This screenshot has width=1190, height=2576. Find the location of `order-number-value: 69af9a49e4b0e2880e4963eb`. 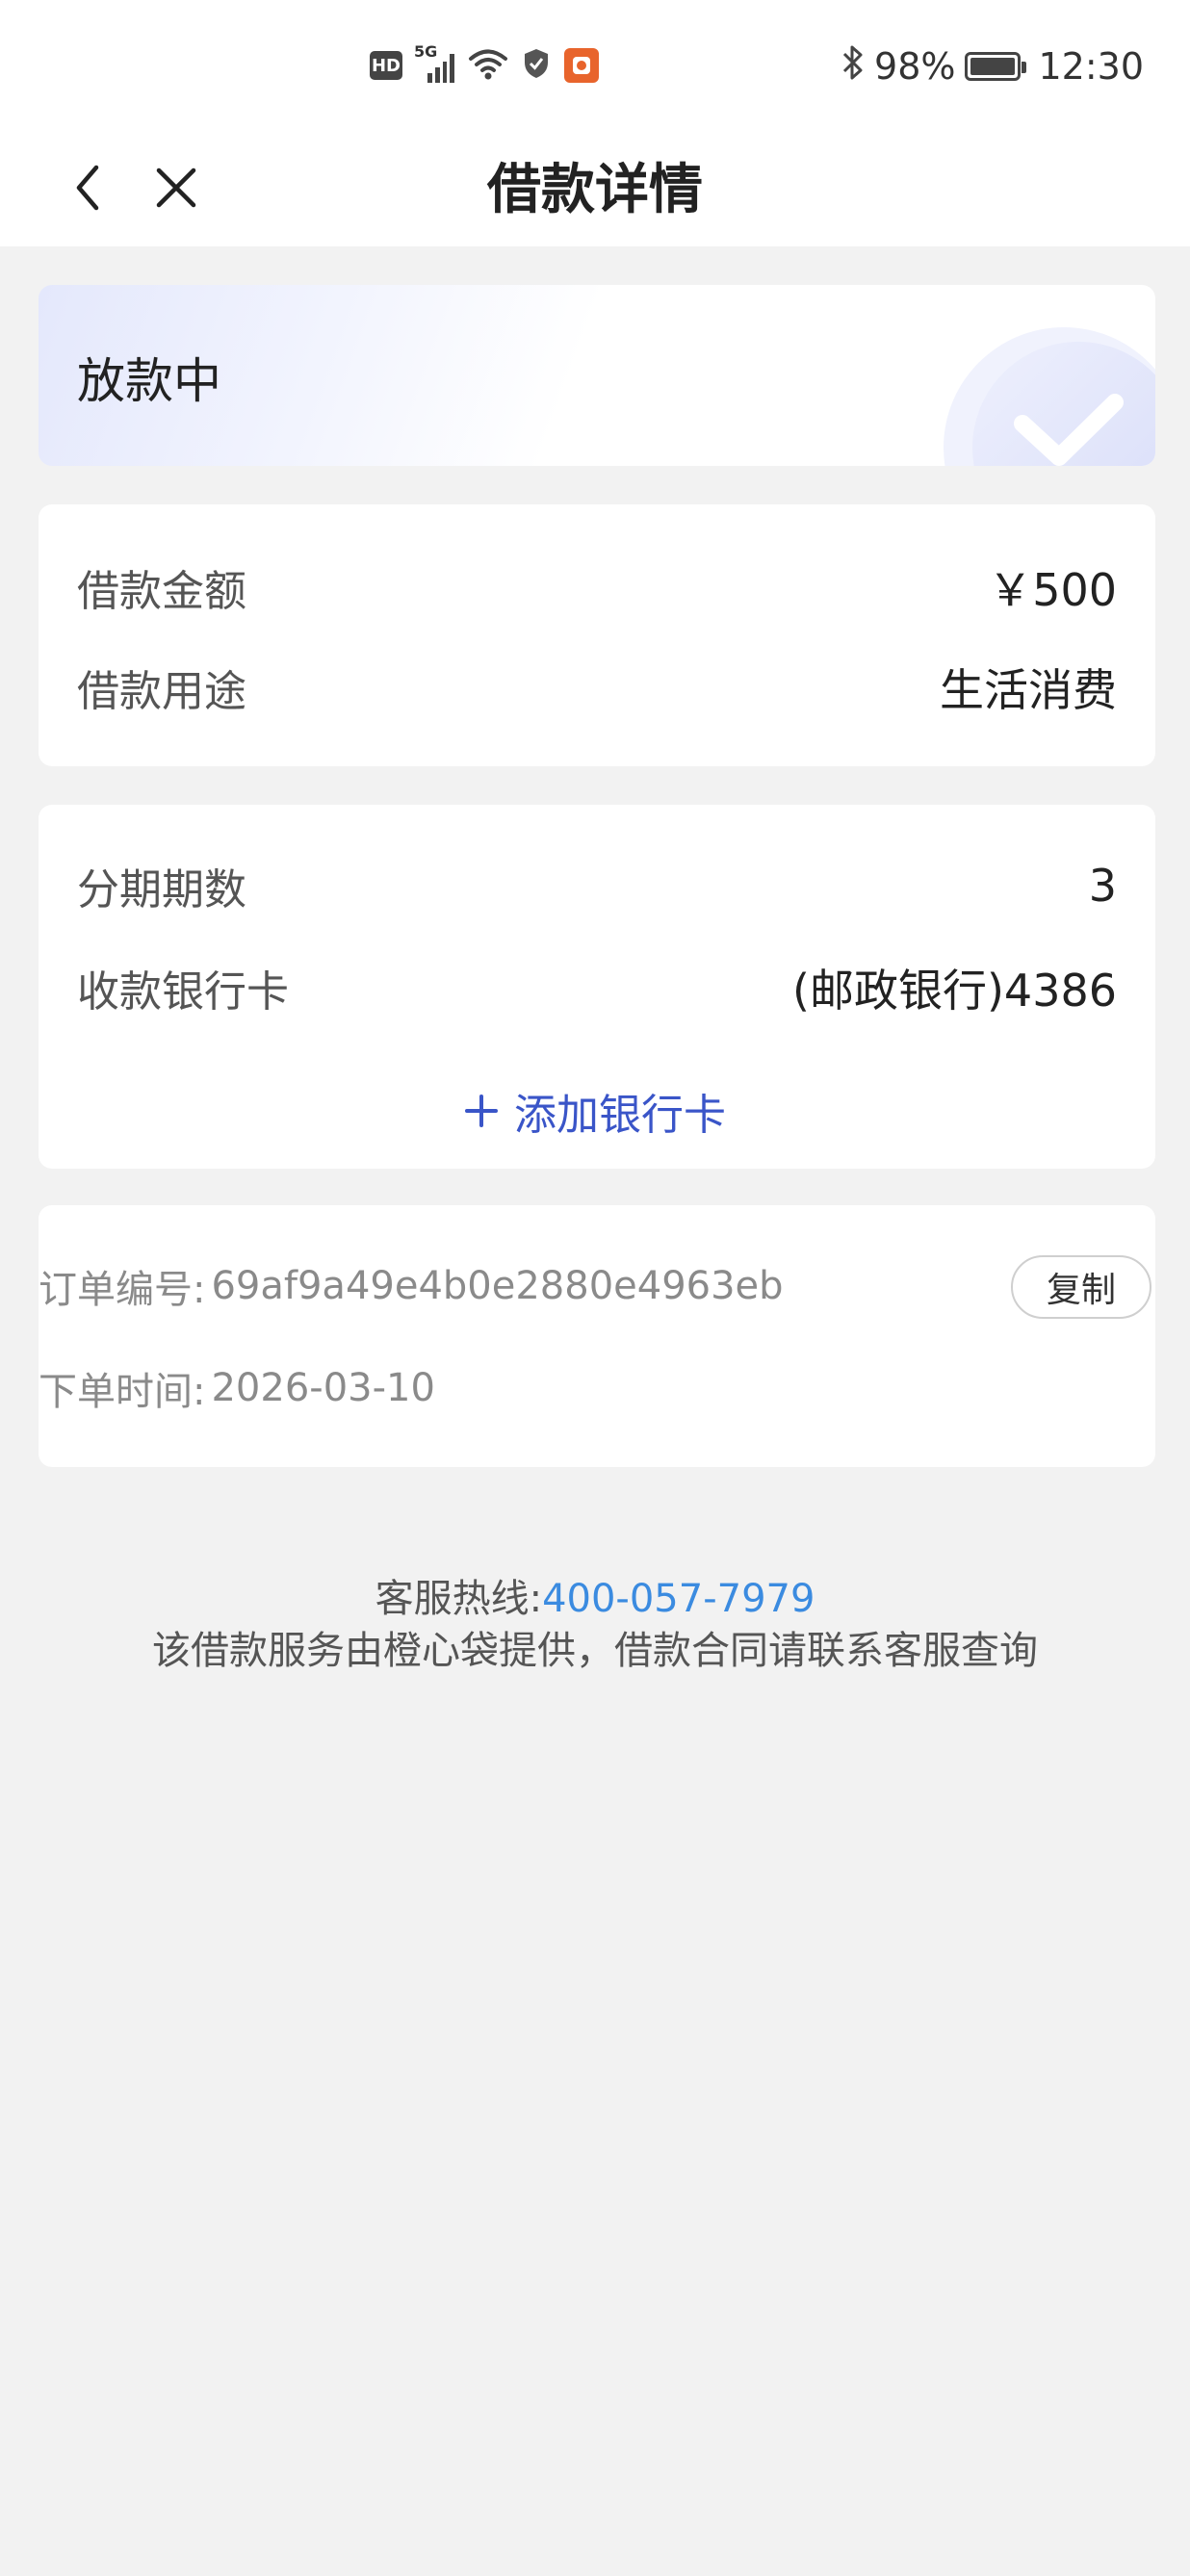

order-number-value: 69af9a49e4b0e2880e4963eb is located at coordinates (498, 1286).